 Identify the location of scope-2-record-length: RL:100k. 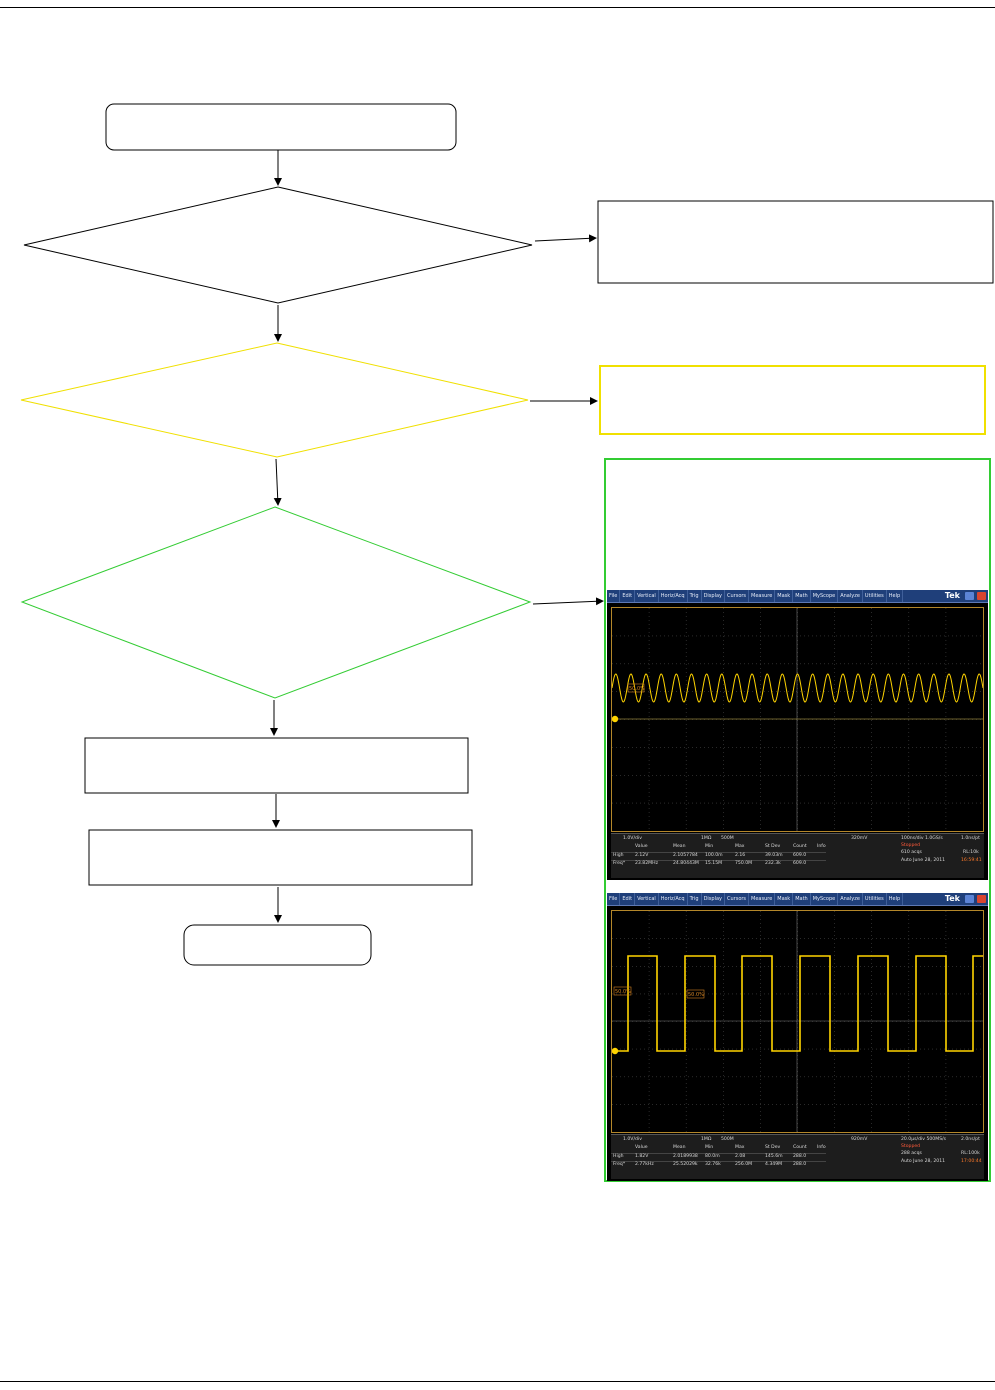
(970, 1153).